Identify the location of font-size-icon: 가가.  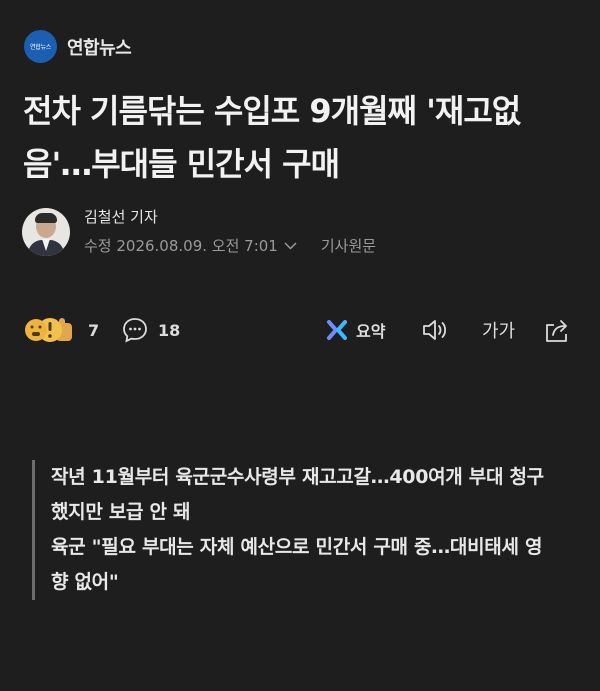
(499, 331).